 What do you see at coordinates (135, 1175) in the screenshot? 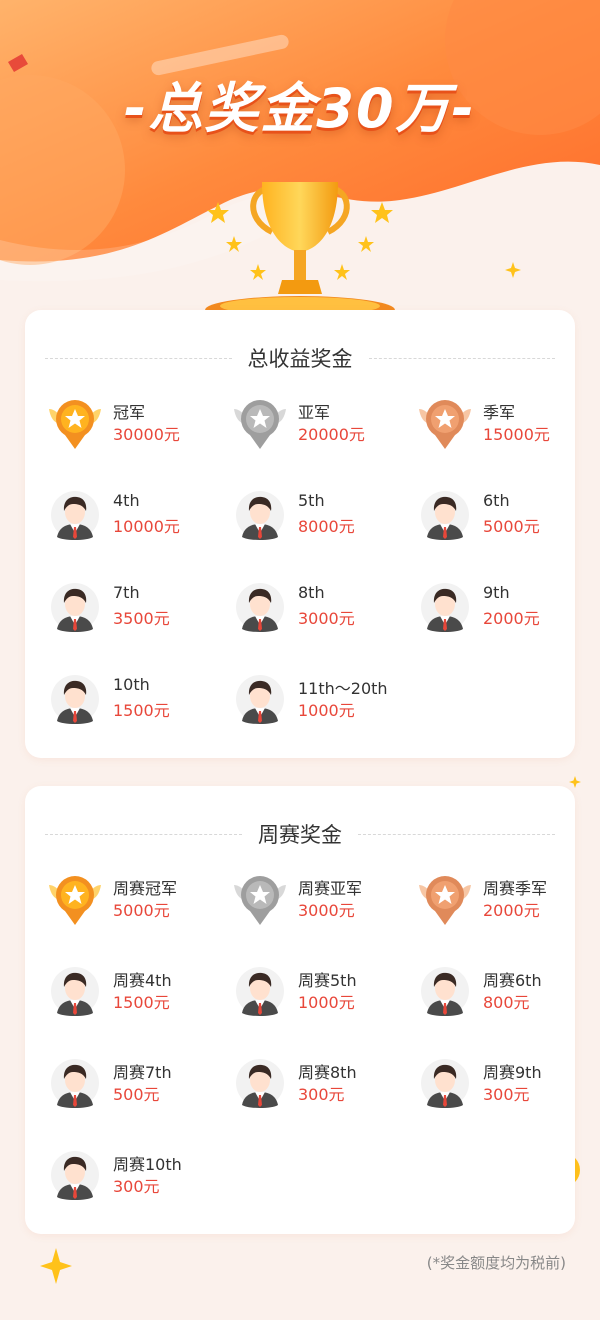
I see `prize-item: 周赛10th 300元` at bounding box center [135, 1175].